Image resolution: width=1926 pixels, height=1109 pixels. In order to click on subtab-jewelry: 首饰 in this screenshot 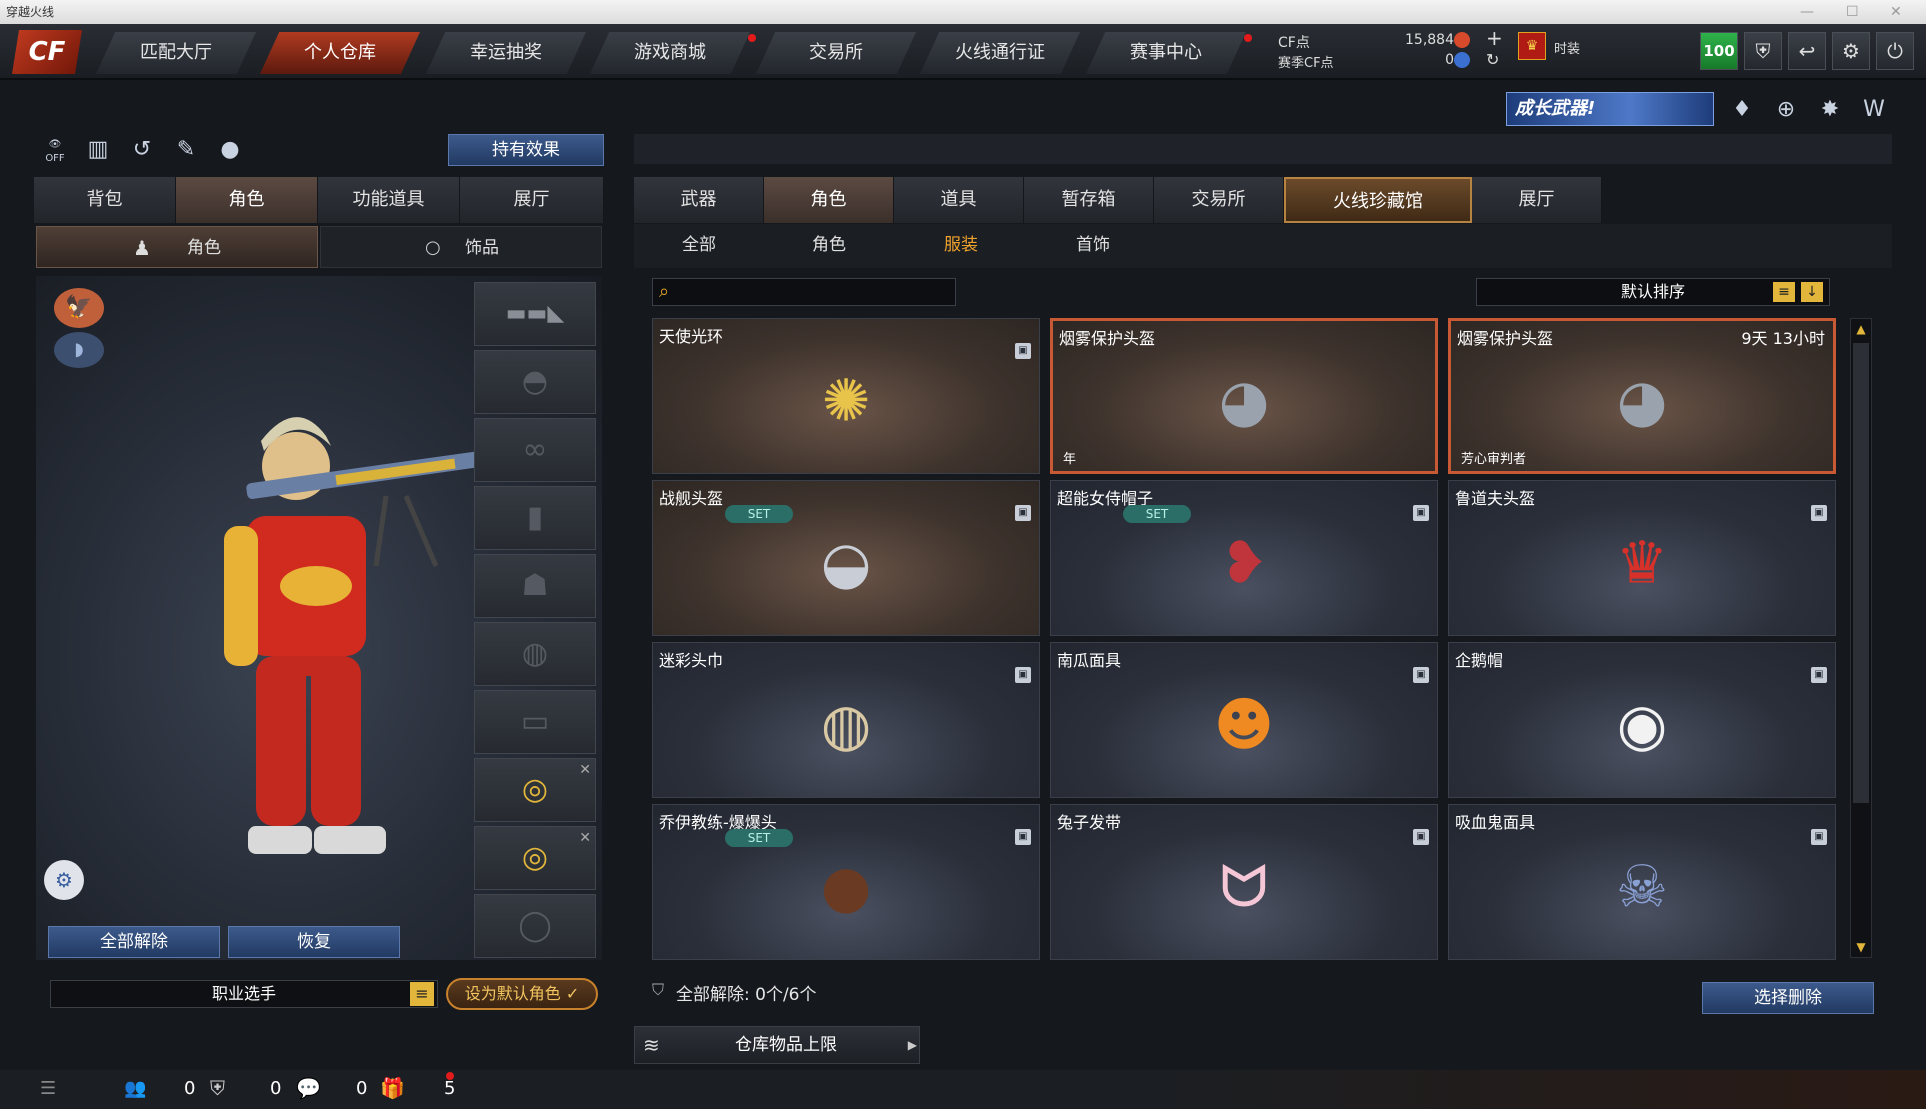, I will do `click(1093, 245)`.